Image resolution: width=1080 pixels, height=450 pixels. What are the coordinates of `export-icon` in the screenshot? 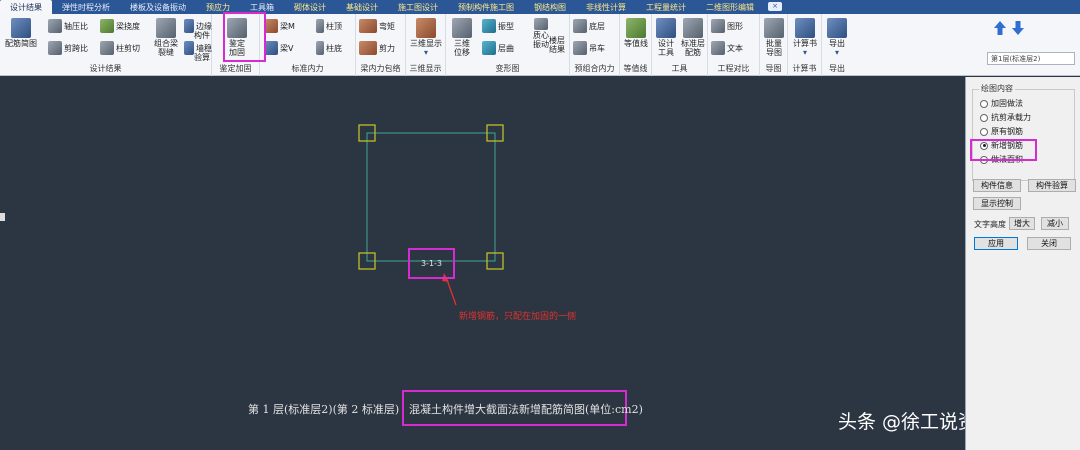 It's located at (837, 28).